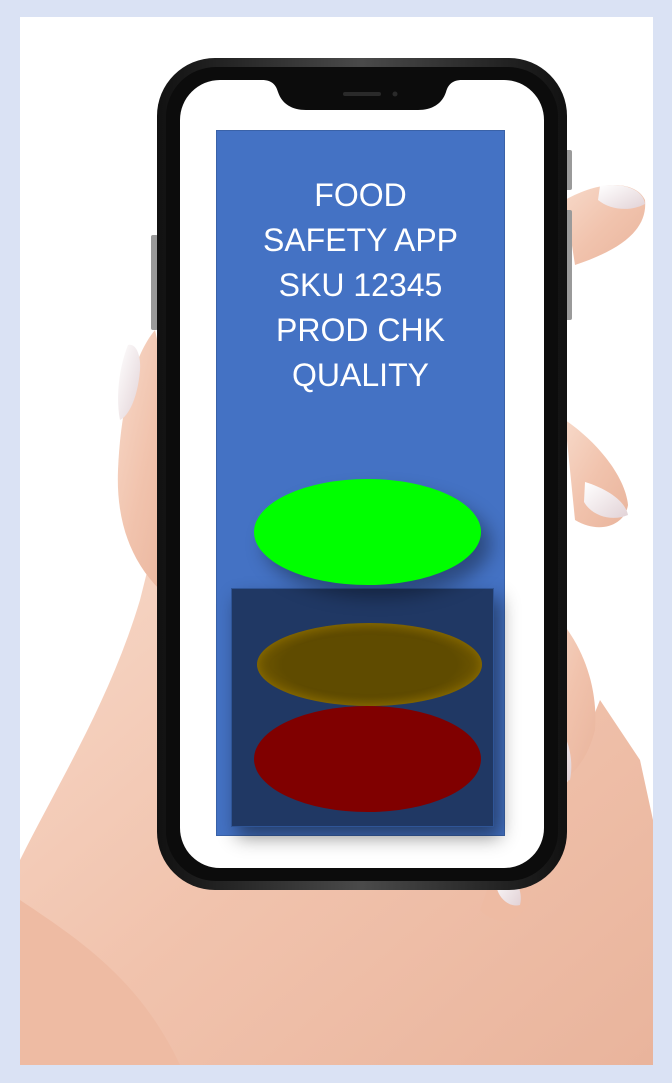 This screenshot has height=1083, width=672. Describe the element at coordinates (154, 282) in the screenshot. I see `volume-button-up` at that location.